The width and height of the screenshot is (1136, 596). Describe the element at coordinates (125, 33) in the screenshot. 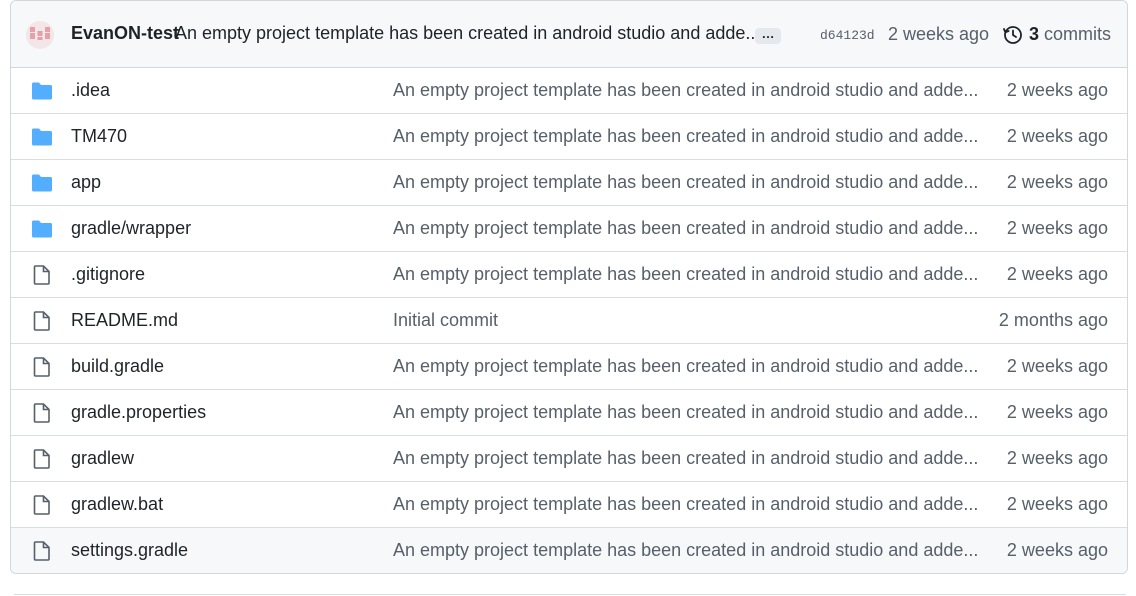

I see `commit-author: EvanON-test` at that location.